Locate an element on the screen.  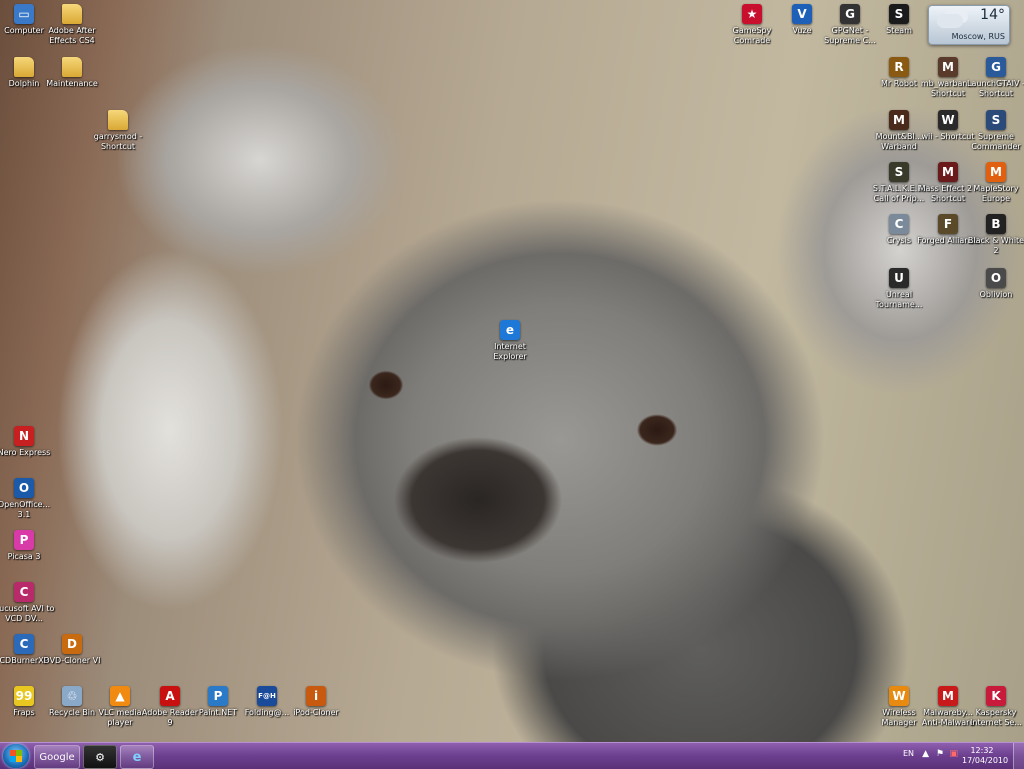
desktop-icon: e Internet Explorer is located at coordinates (510, 341).